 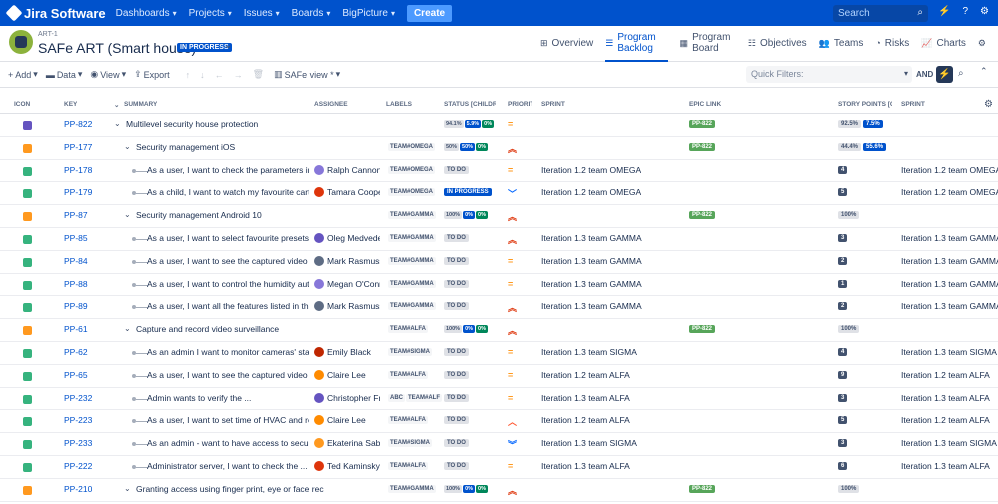 What do you see at coordinates (468, 192) in the screenshot?
I see `status-lozenge: IN PROGRESS` at bounding box center [468, 192].